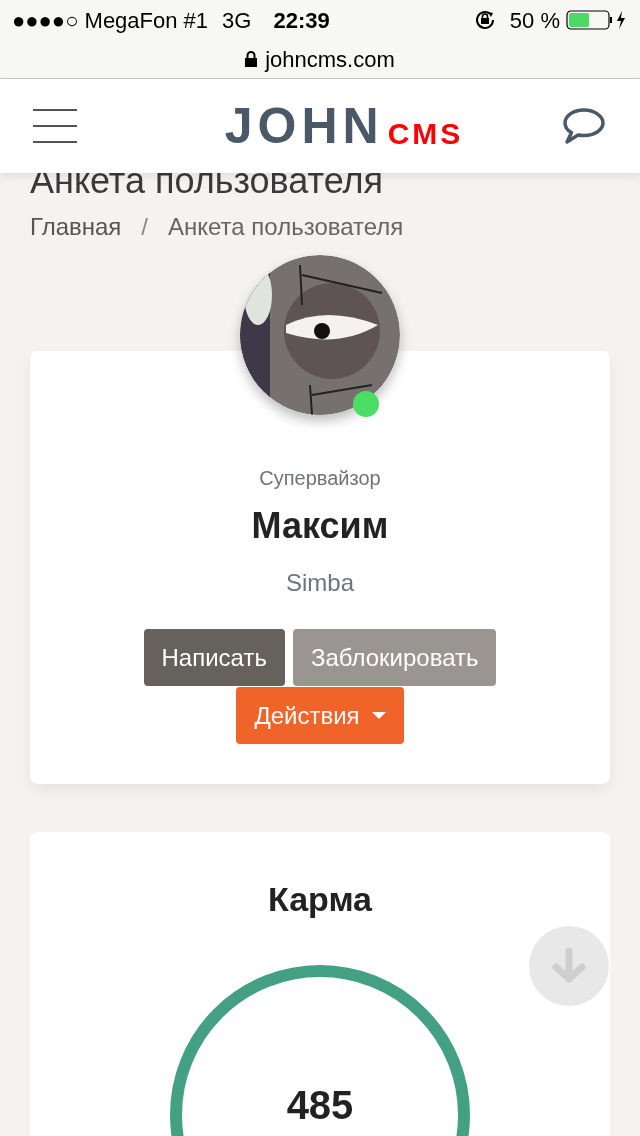  Describe the element at coordinates (330, 59) in the screenshot. I see `url-address: johncms.com` at that location.